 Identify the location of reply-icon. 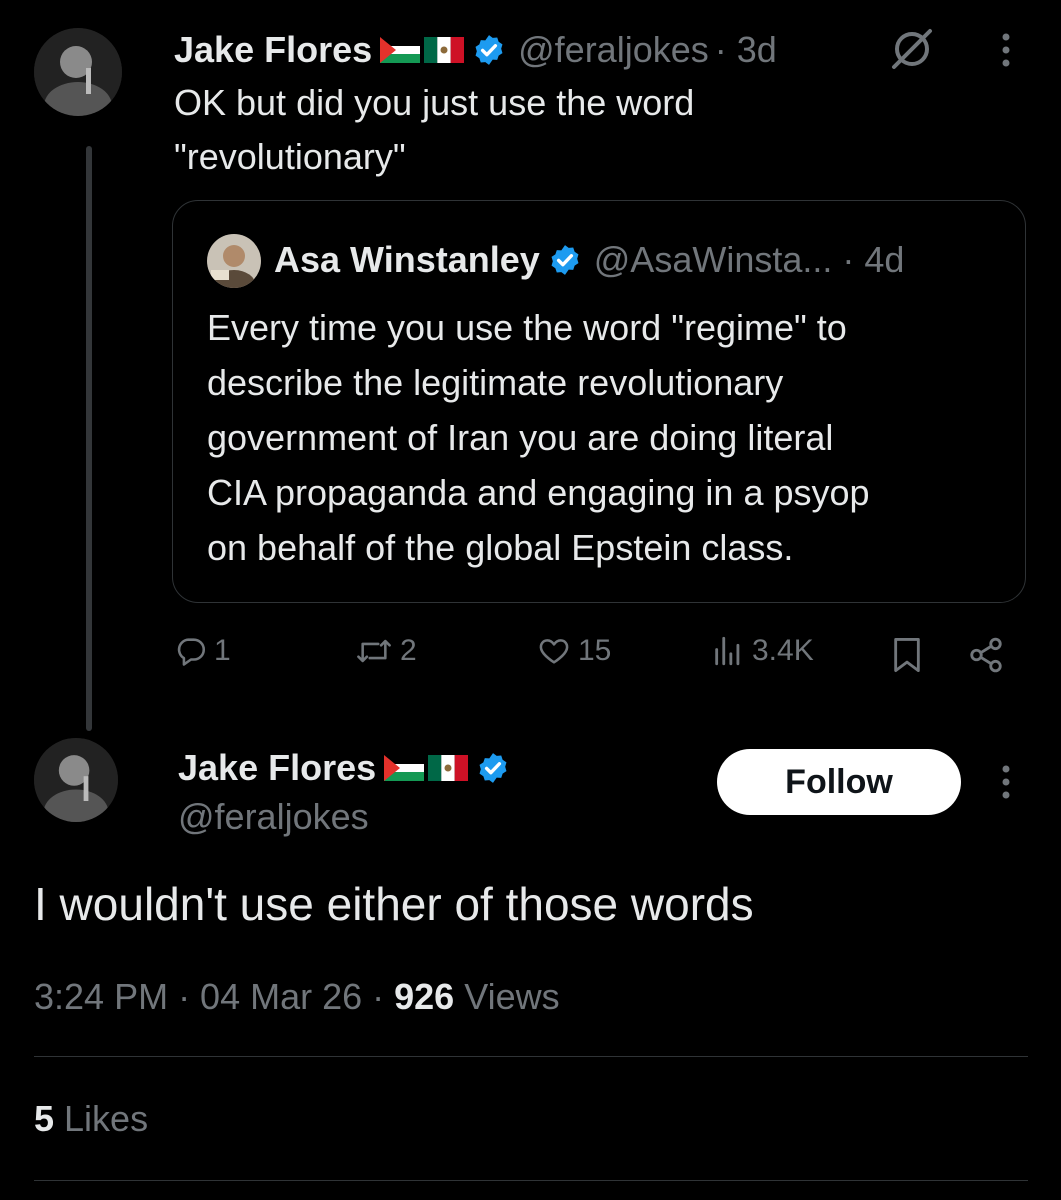
(191, 652).